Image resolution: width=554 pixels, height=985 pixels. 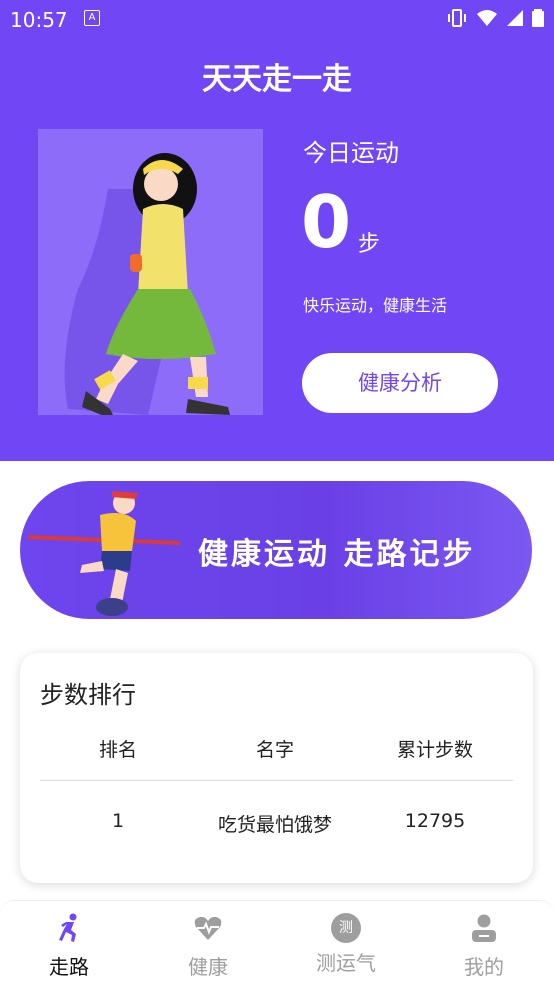 I want to click on status-bar: 10:57 A, so click(x=277, y=18).